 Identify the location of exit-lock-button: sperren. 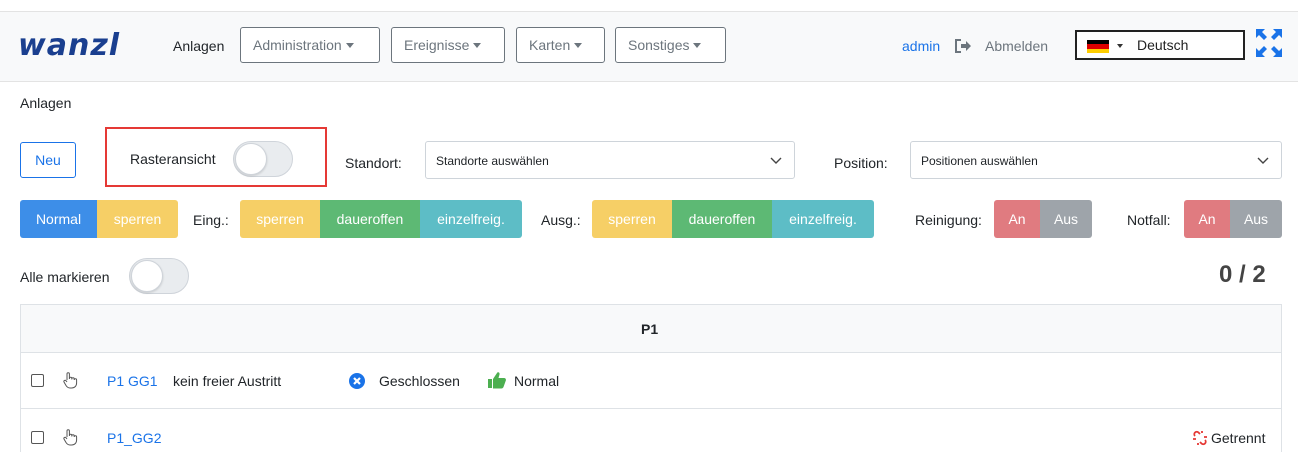
(632, 219).